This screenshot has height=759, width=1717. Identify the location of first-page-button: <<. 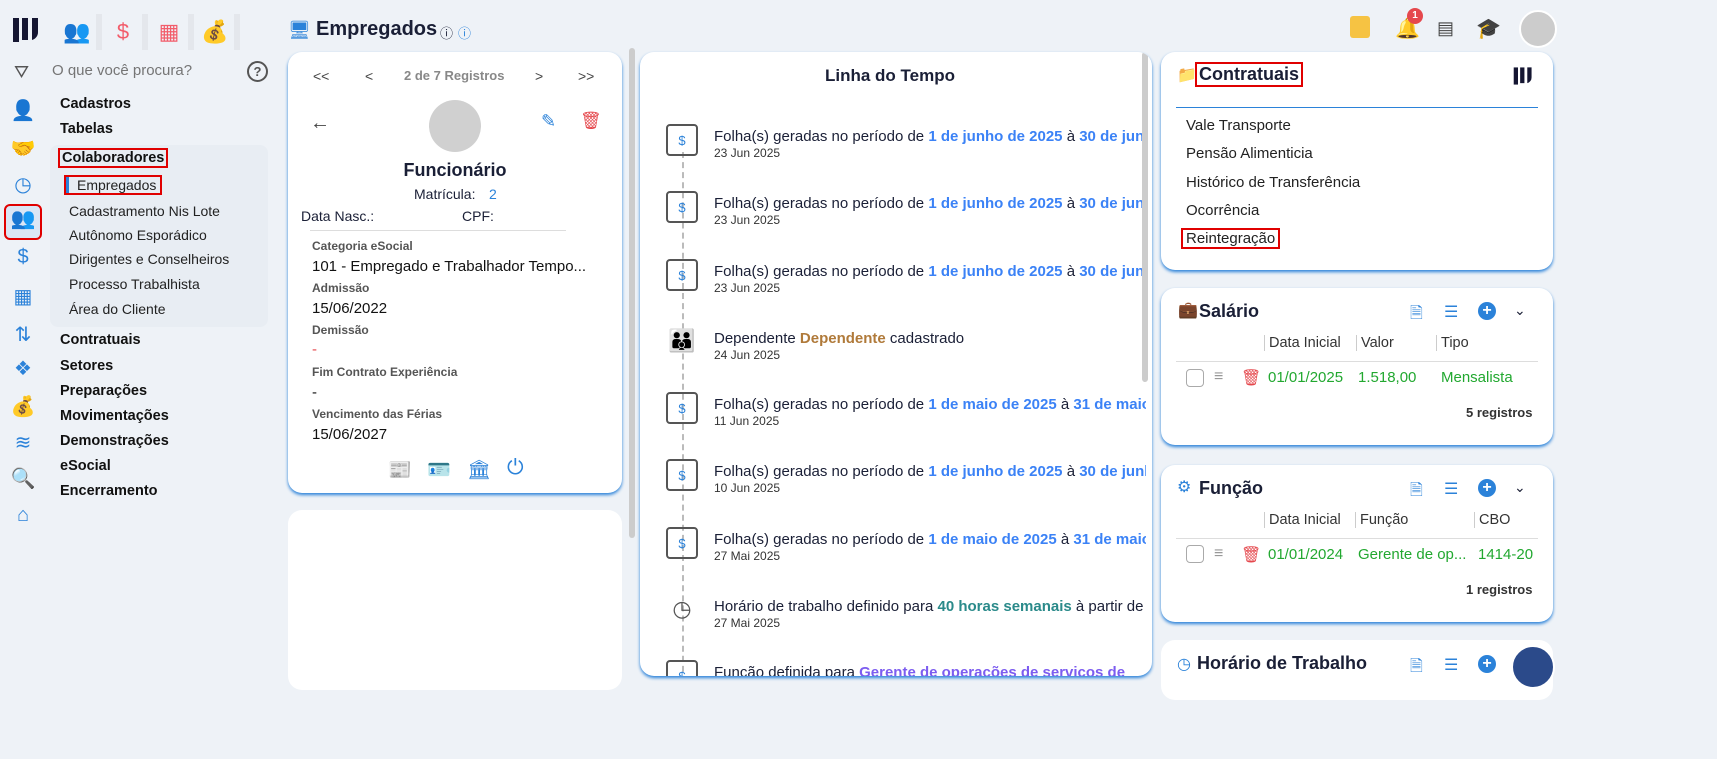
(321, 76).